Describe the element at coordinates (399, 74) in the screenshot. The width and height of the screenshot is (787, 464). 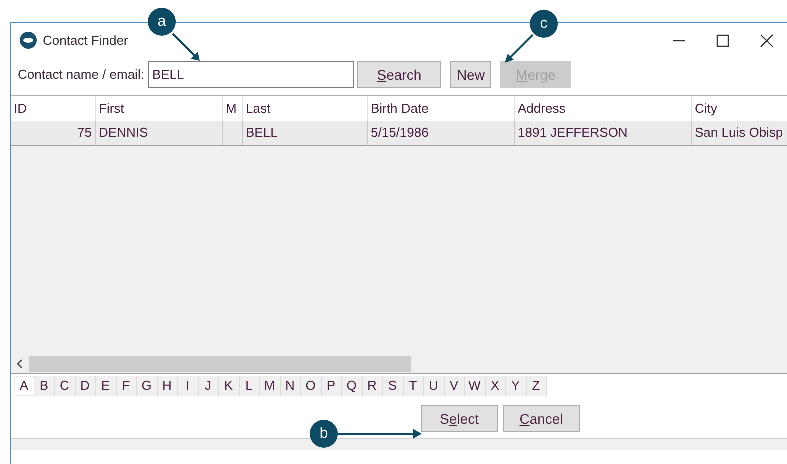
I see `search-button: Search` at that location.